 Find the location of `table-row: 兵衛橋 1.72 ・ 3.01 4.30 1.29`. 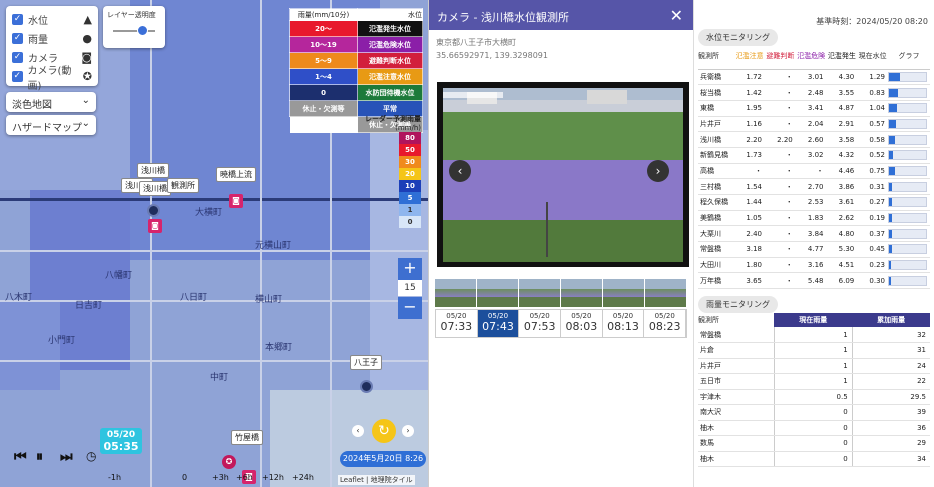

table-row: 兵衛橋 1.72 ・ 3.01 4.30 1.29 is located at coordinates (814, 77).